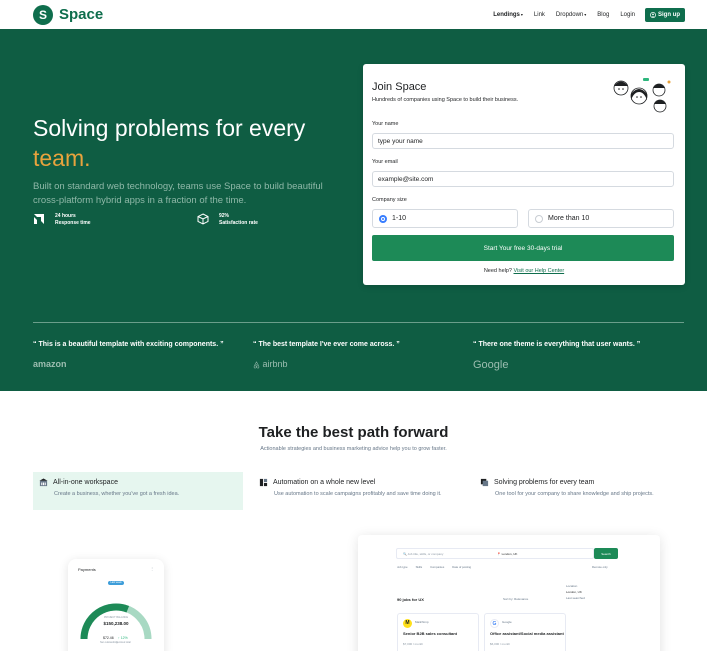 The width and height of the screenshot is (707, 651). I want to click on nav-blog: Blog, so click(603, 15).